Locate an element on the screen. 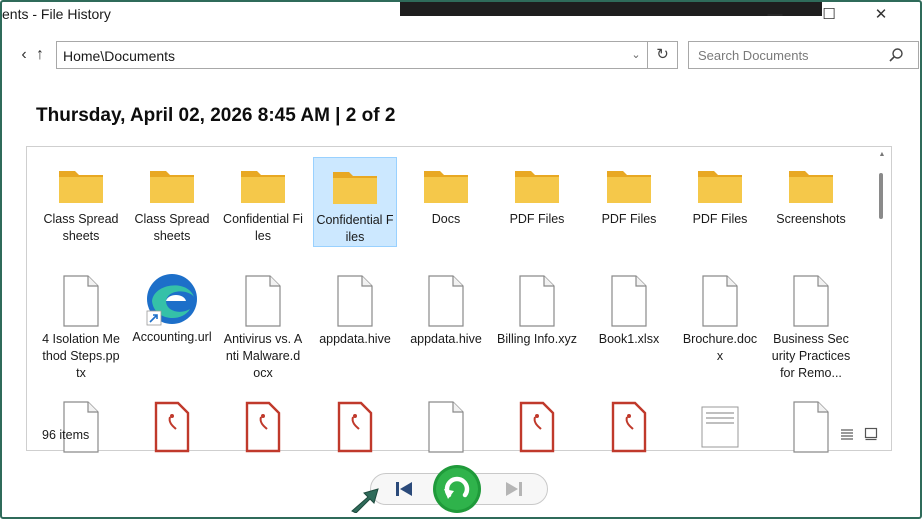 The image size is (922, 519). close-button: ✕ is located at coordinates (881, 15).